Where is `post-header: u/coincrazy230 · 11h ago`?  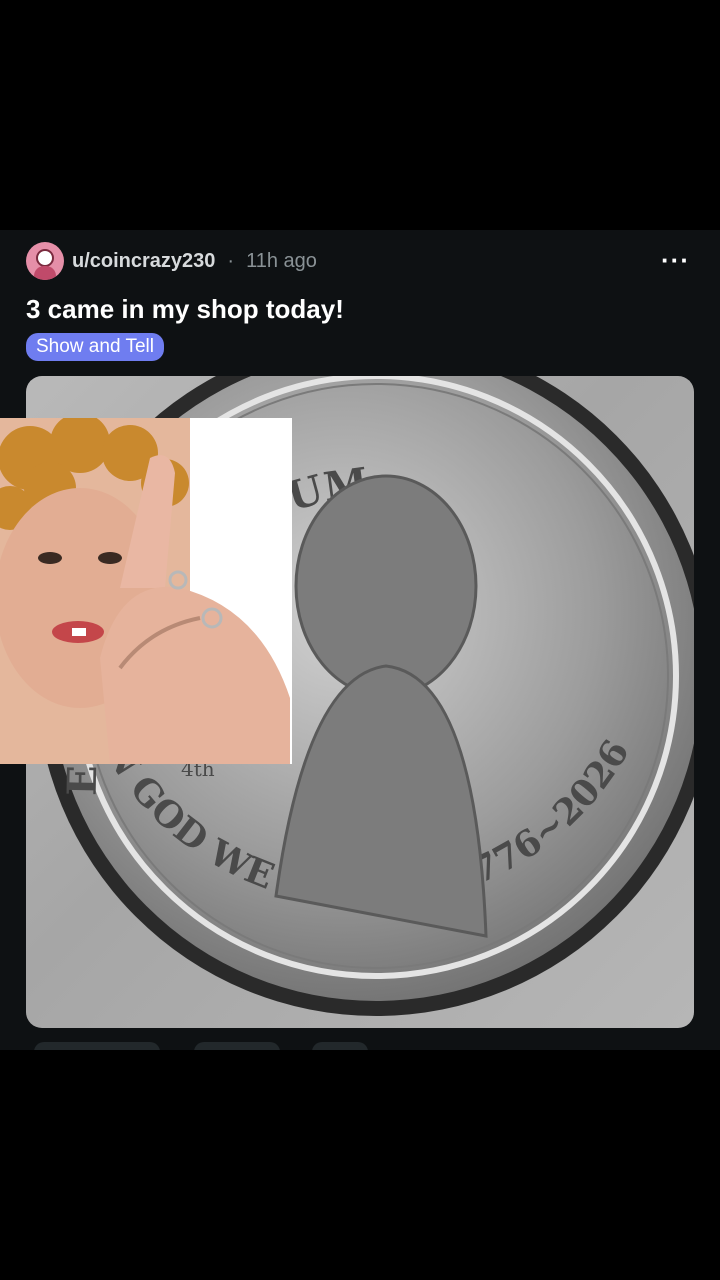 post-header: u/coincrazy230 · 11h ago is located at coordinates (171, 261).